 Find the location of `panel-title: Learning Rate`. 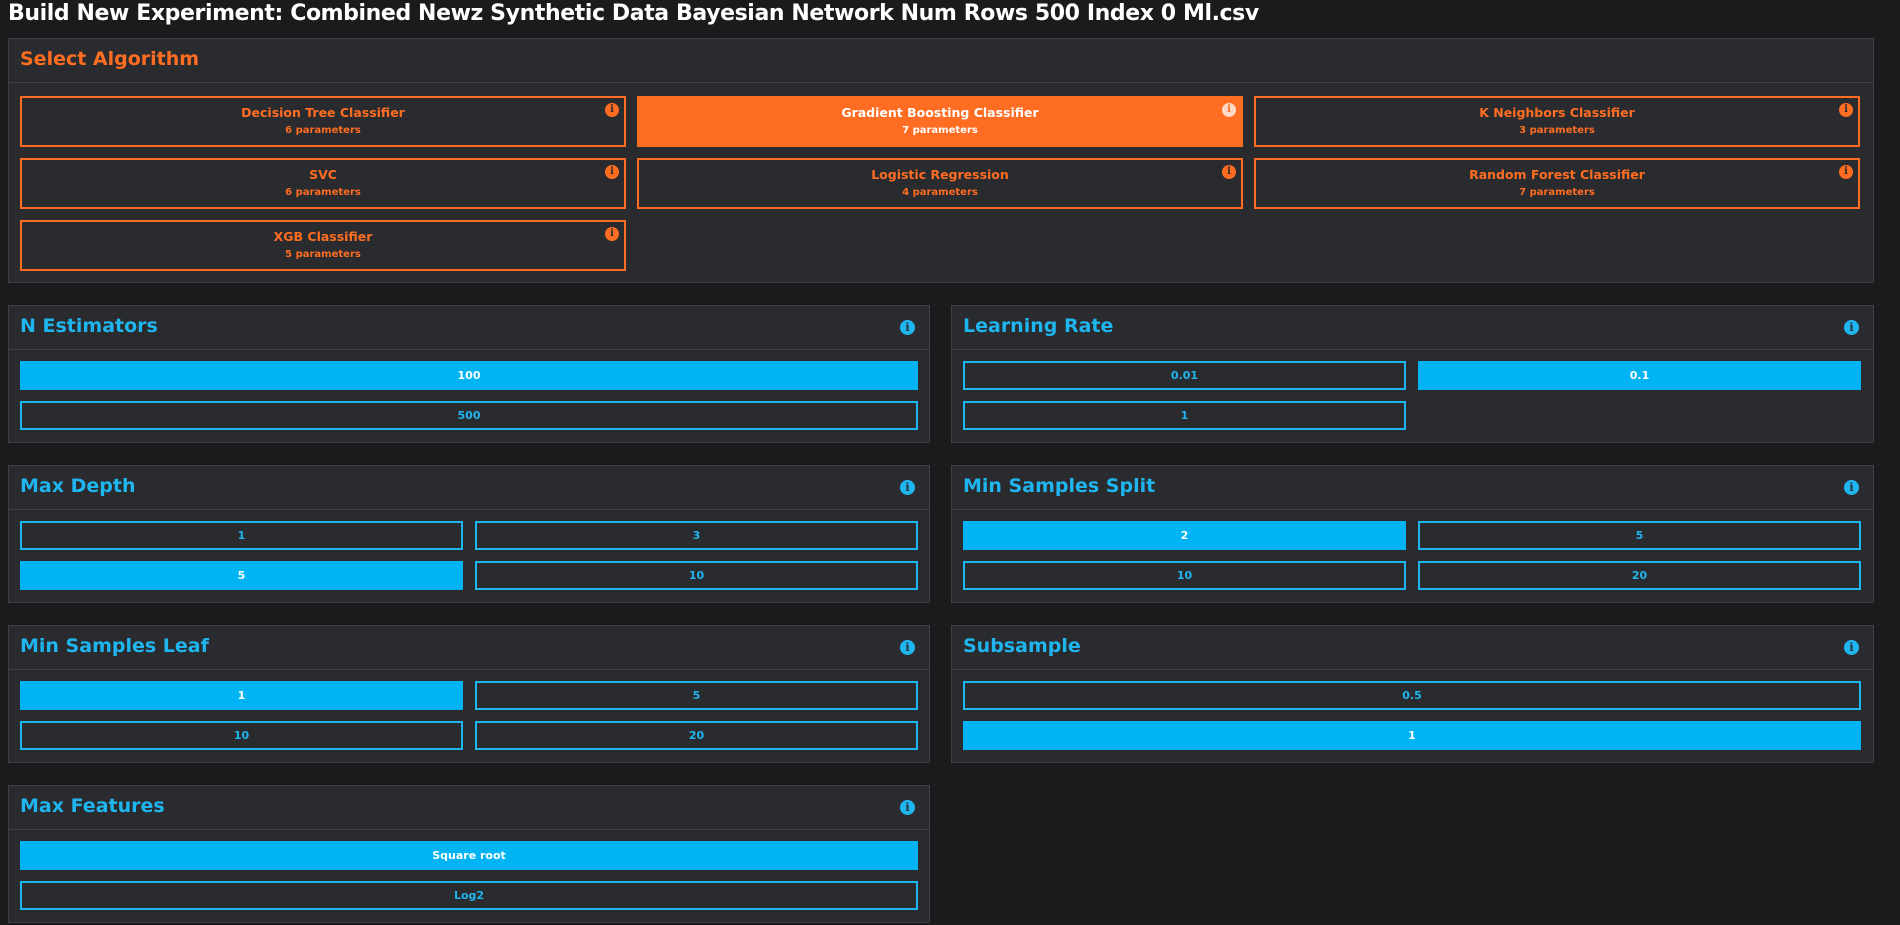

panel-title: Learning Rate is located at coordinates (1038, 326).